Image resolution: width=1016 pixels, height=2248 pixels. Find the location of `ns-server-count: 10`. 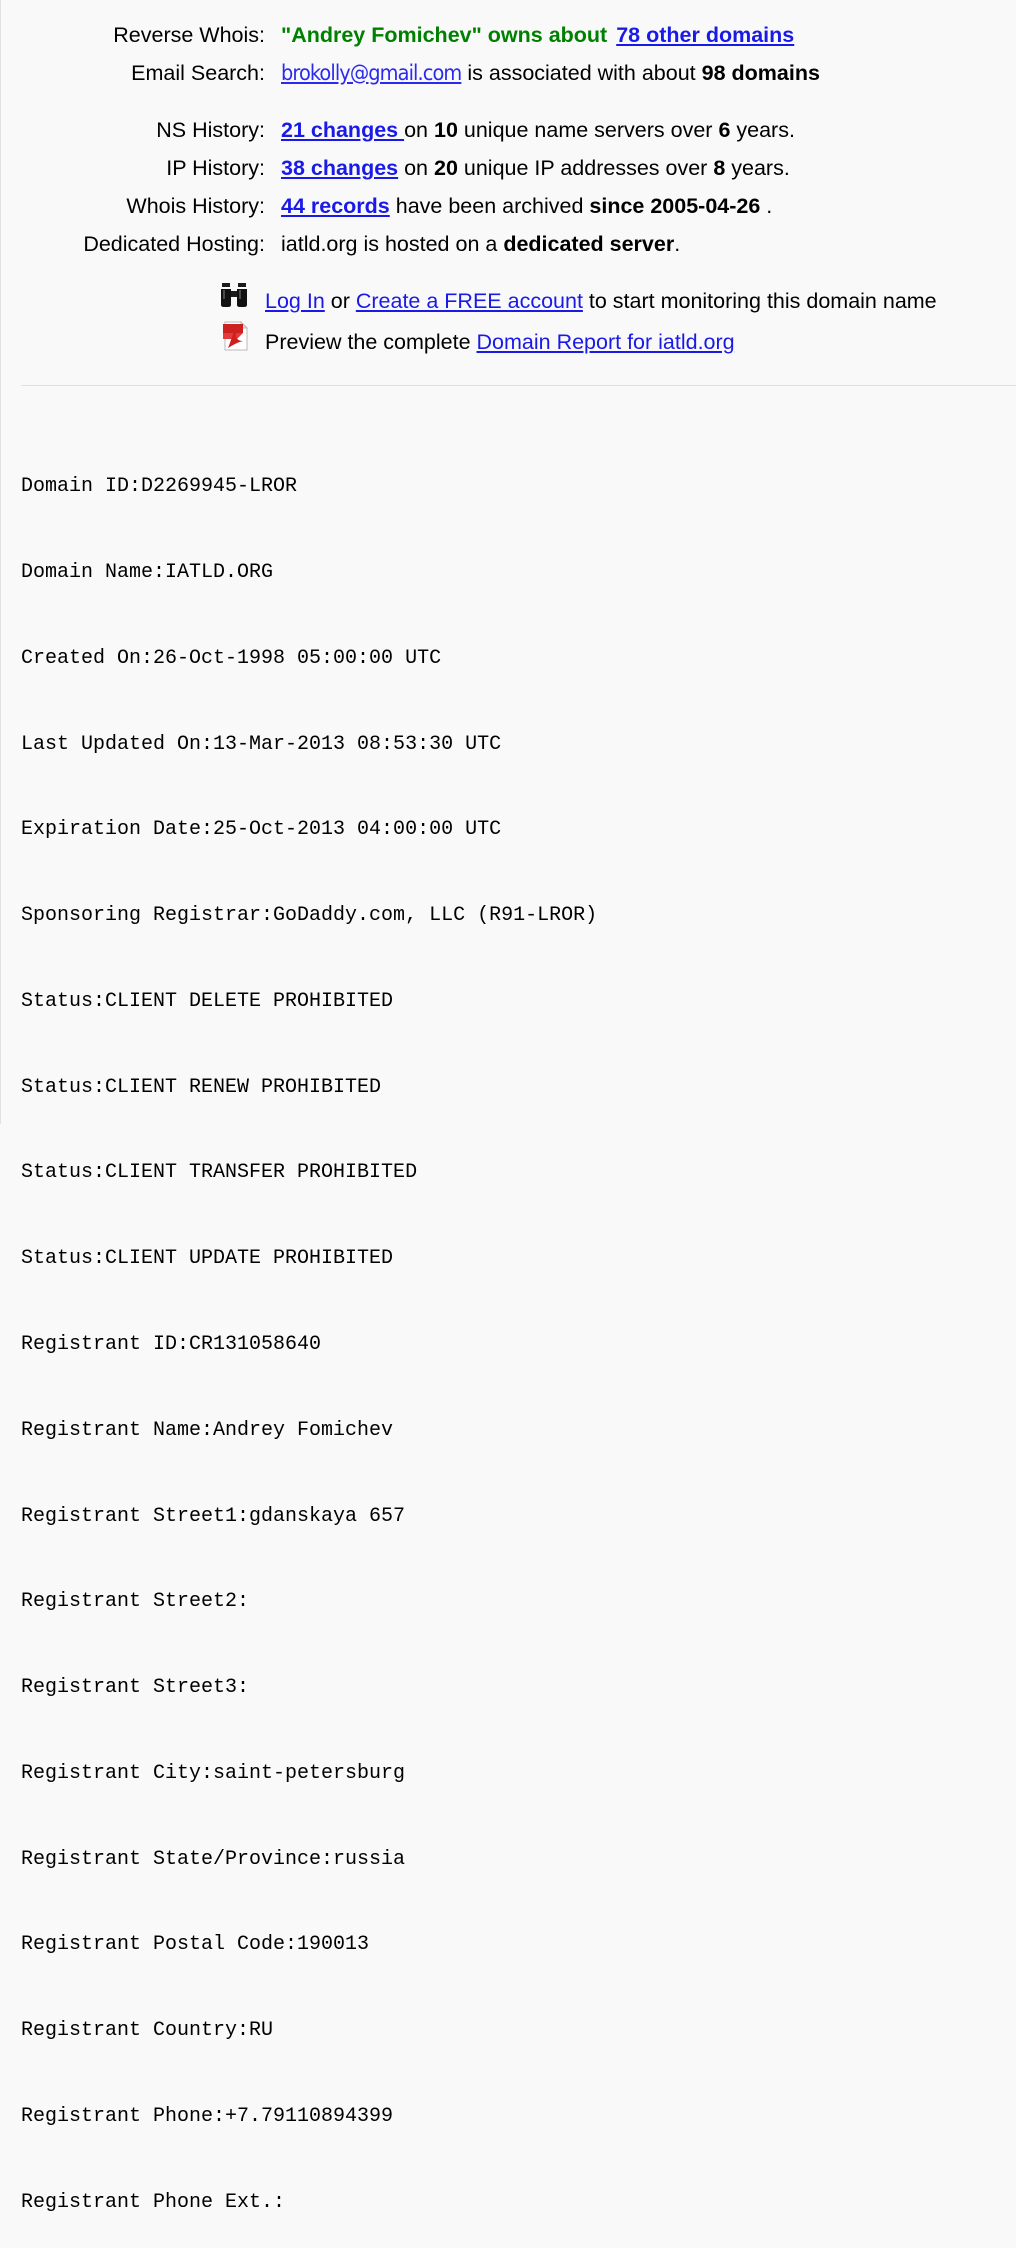

ns-server-count: 10 is located at coordinates (445, 130).